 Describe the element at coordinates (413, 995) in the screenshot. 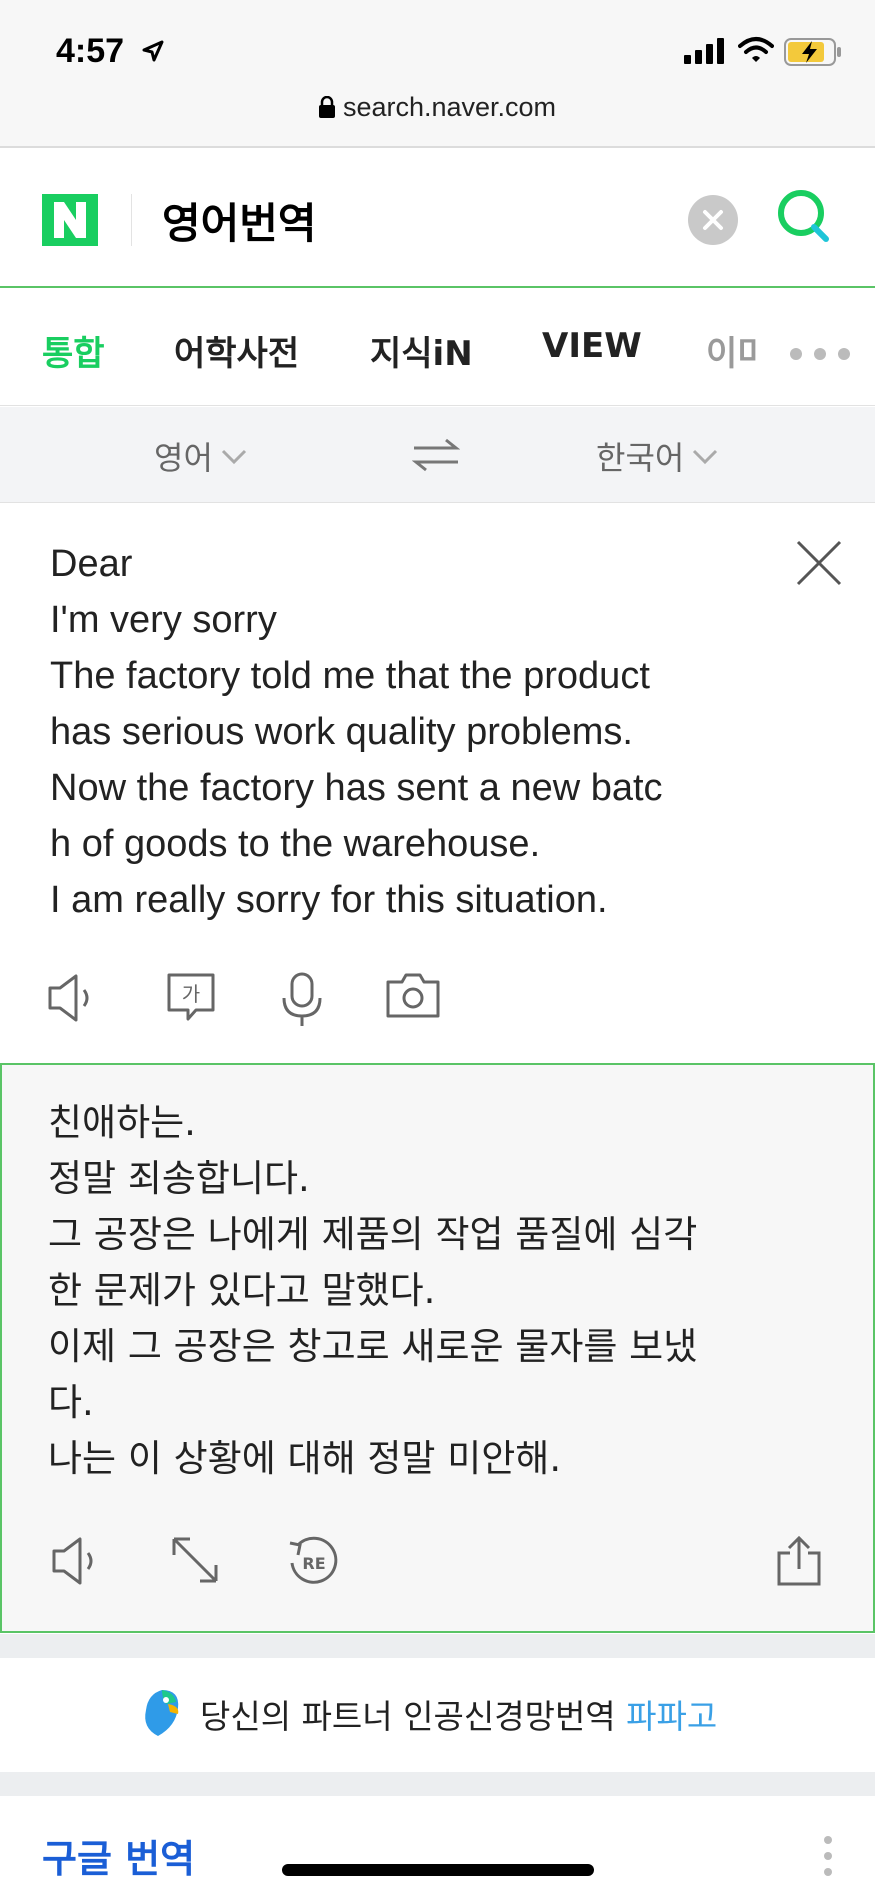

I see `camera-icon` at that location.